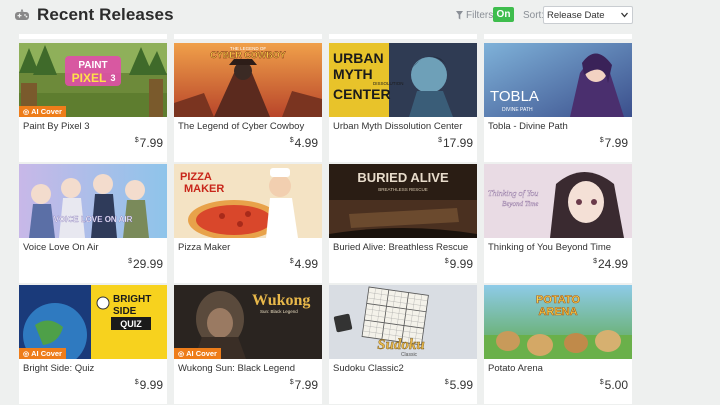  Describe the element at coordinates (550, 247) in the screenshot. I see `game-title: Thinking of You Beyond Time` at that location.